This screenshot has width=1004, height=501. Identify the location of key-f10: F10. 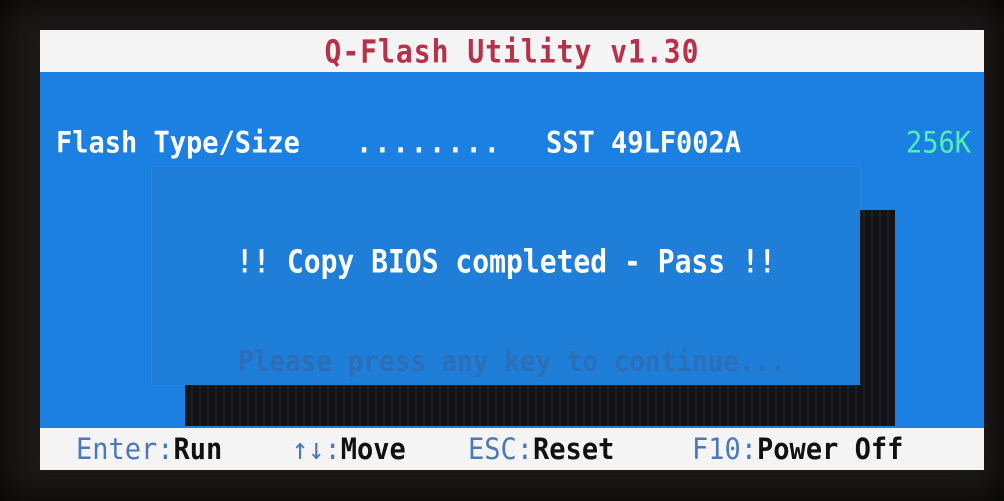
(716, 449).